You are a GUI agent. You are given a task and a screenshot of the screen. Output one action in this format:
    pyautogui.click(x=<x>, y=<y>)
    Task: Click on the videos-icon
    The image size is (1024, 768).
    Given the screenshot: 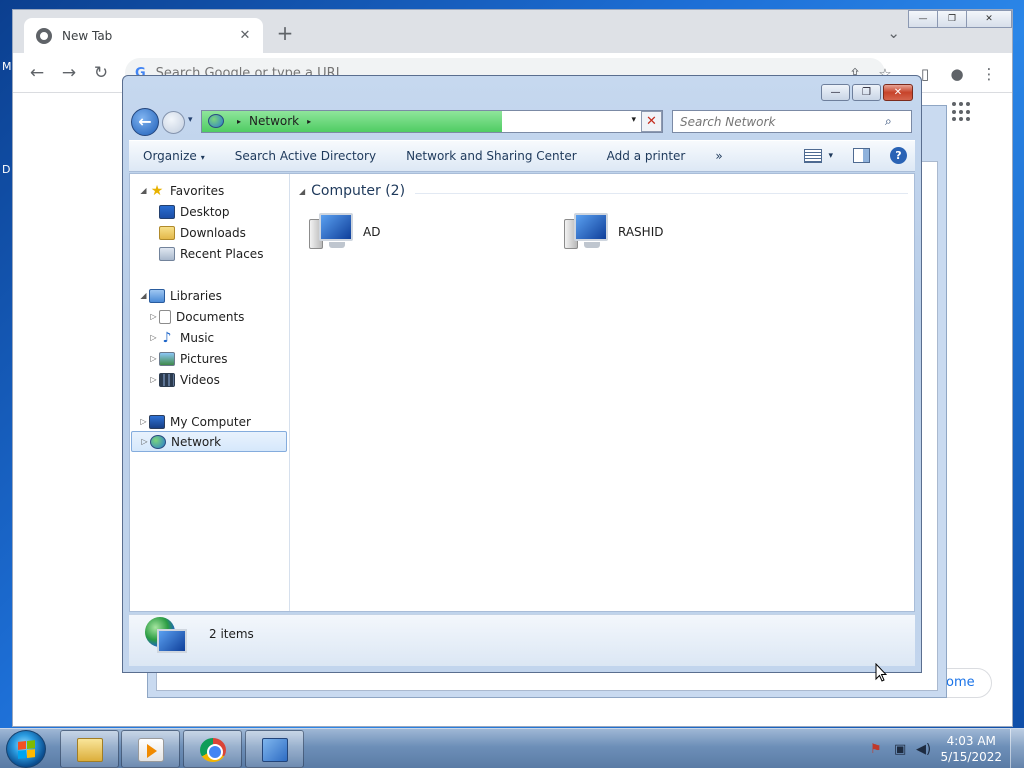 What is the action you would take?
    pyautogui.click(x=167, y=379)
    